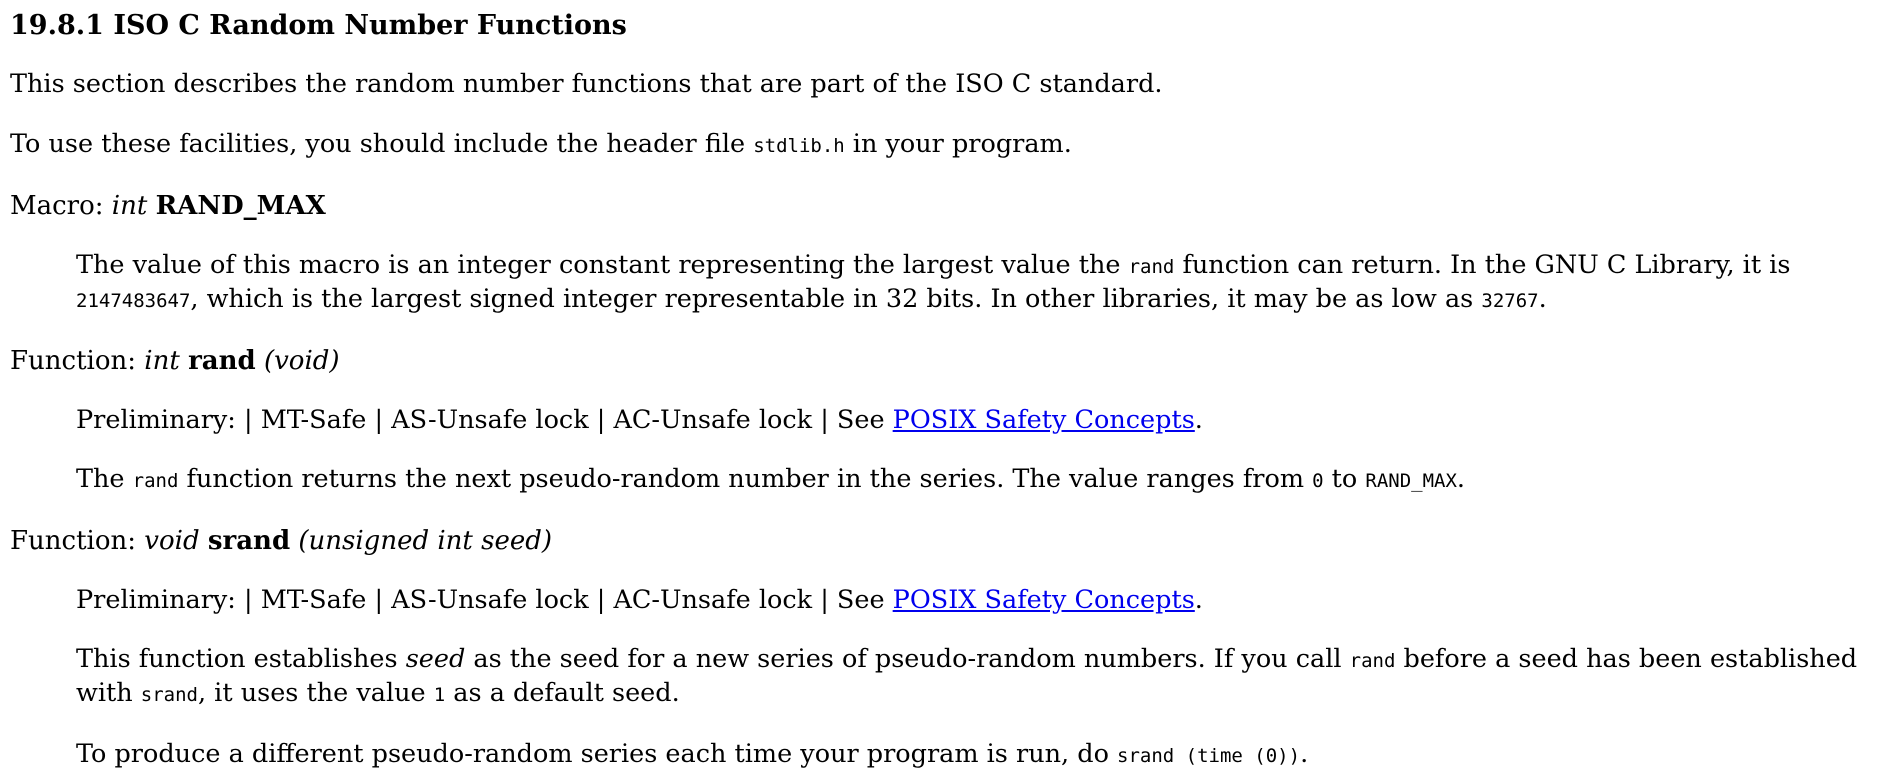 This screenshot has height=774, width=1877. What do you see at coordinates (133, 301) in the screenshot?
I see `inline-code: 2147483647` at bounding box center [133, 301].